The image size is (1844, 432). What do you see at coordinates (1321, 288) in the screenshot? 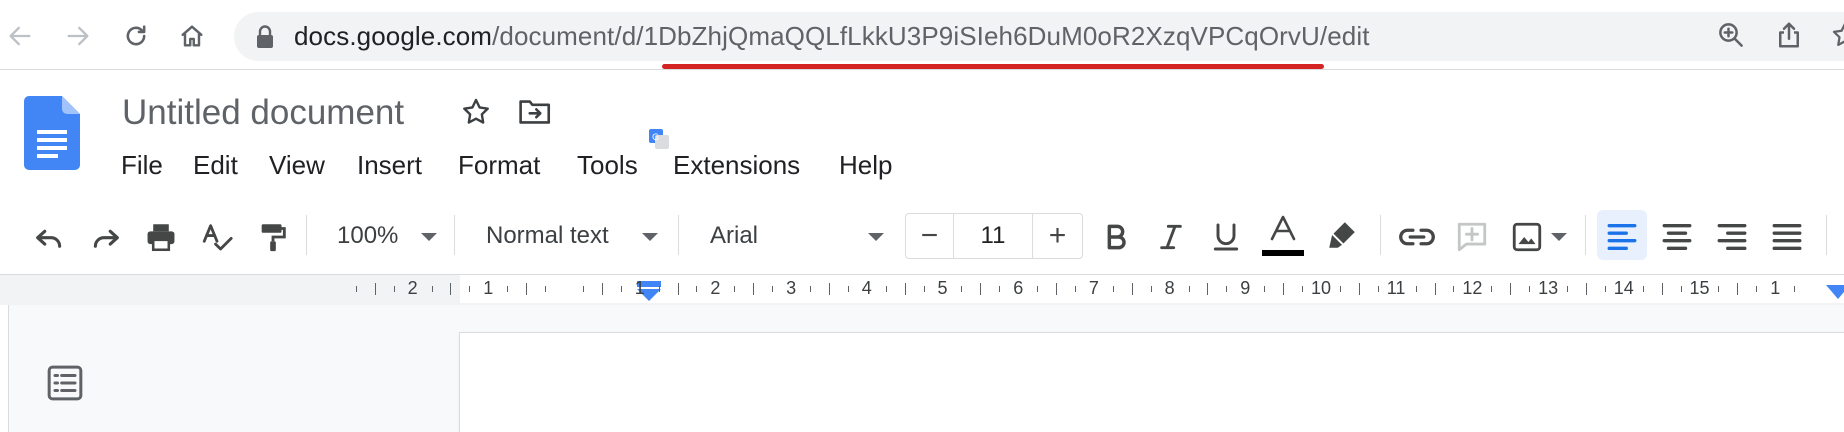
I see `ruler-number: 10` at bounding box center [1321, 288].